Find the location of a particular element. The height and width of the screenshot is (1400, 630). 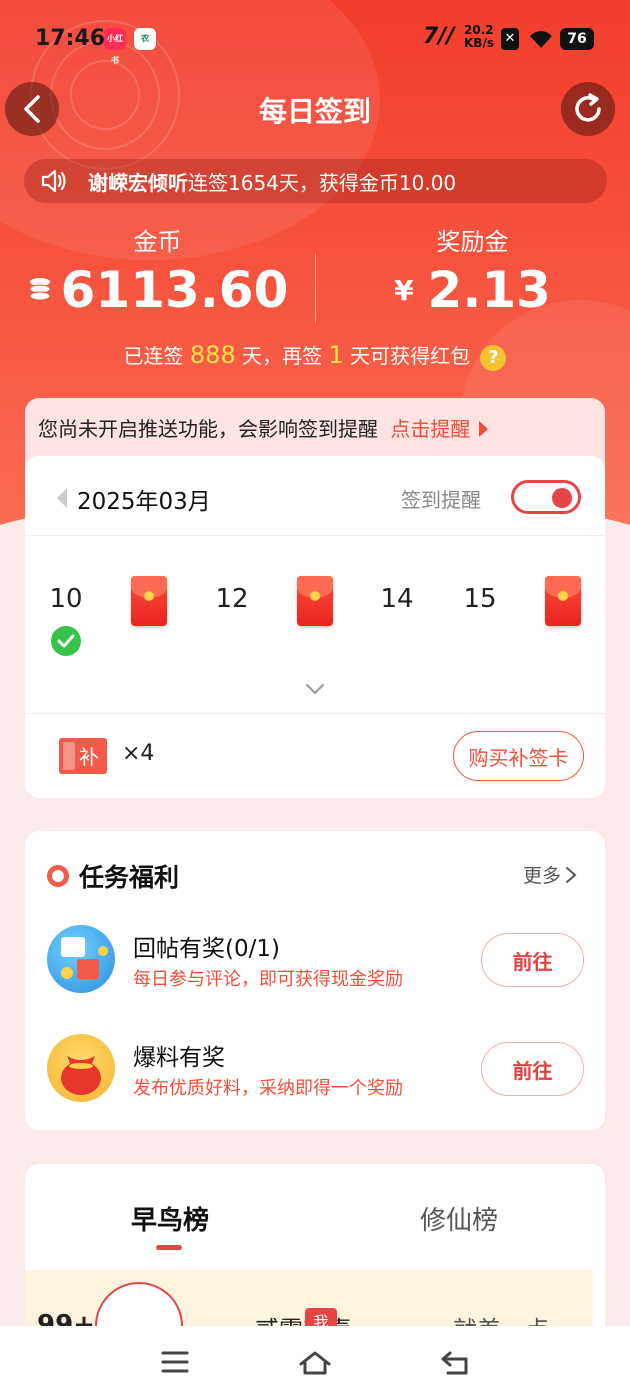

tab-indicator is located at coordinates (169, 1247).